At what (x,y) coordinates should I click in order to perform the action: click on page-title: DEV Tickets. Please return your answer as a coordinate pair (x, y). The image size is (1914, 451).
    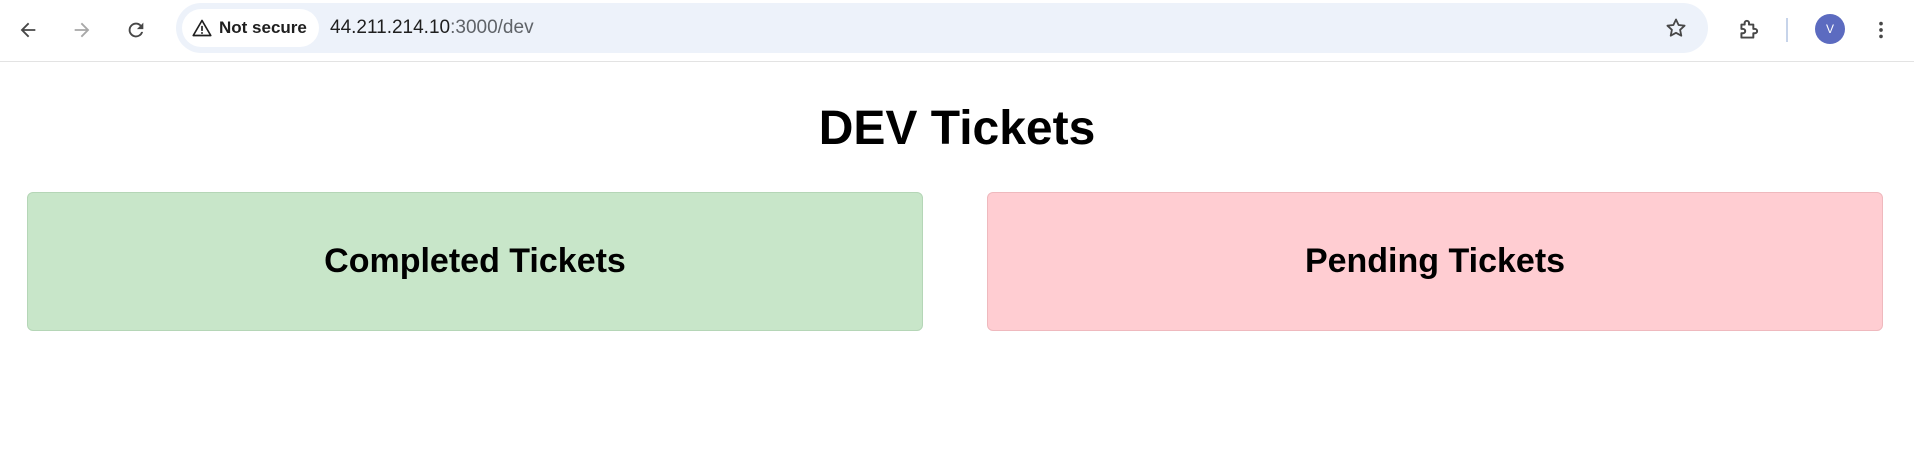
    Looking at the image, I should click on (957, 128).